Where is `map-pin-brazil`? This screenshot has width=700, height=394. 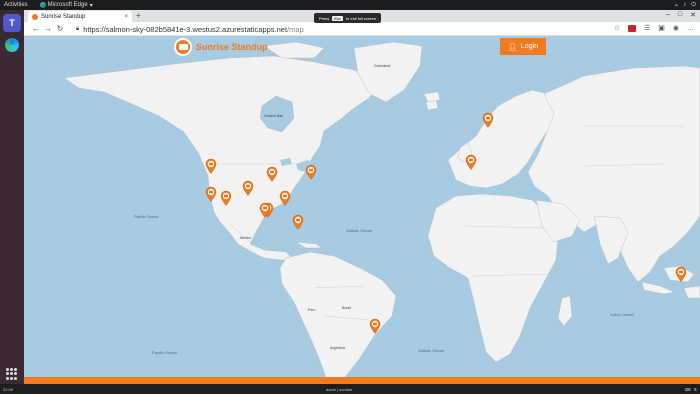
map-pin-brazil is located at coordinates (375, 326).